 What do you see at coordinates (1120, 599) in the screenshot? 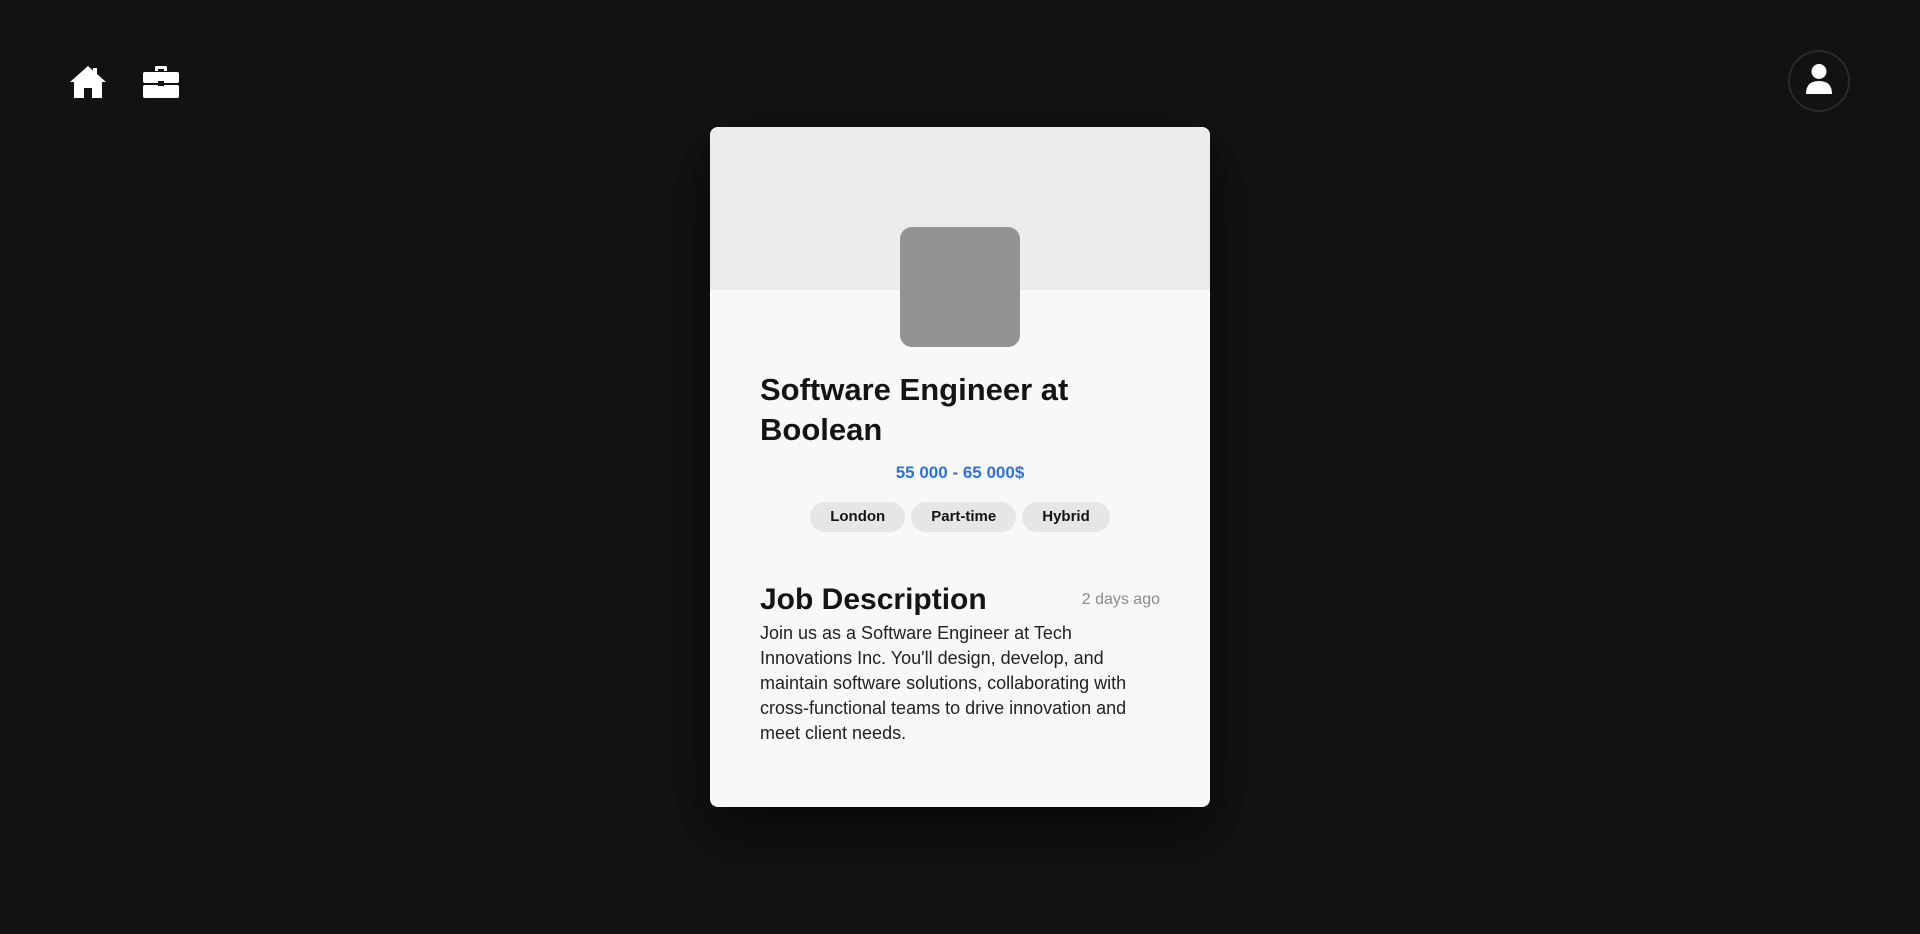
I see `posted-date: 2 days ago` at bounding box center [1120, 599].